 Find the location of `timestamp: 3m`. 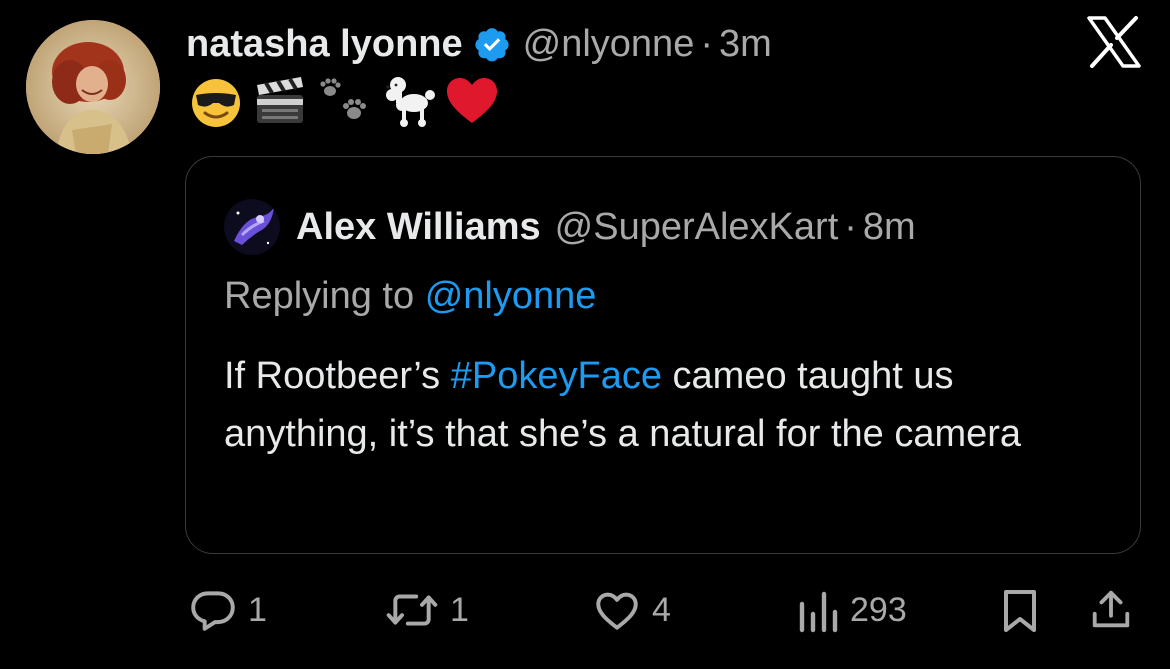

timestamp: 3m is located at coordinates (745, 44).